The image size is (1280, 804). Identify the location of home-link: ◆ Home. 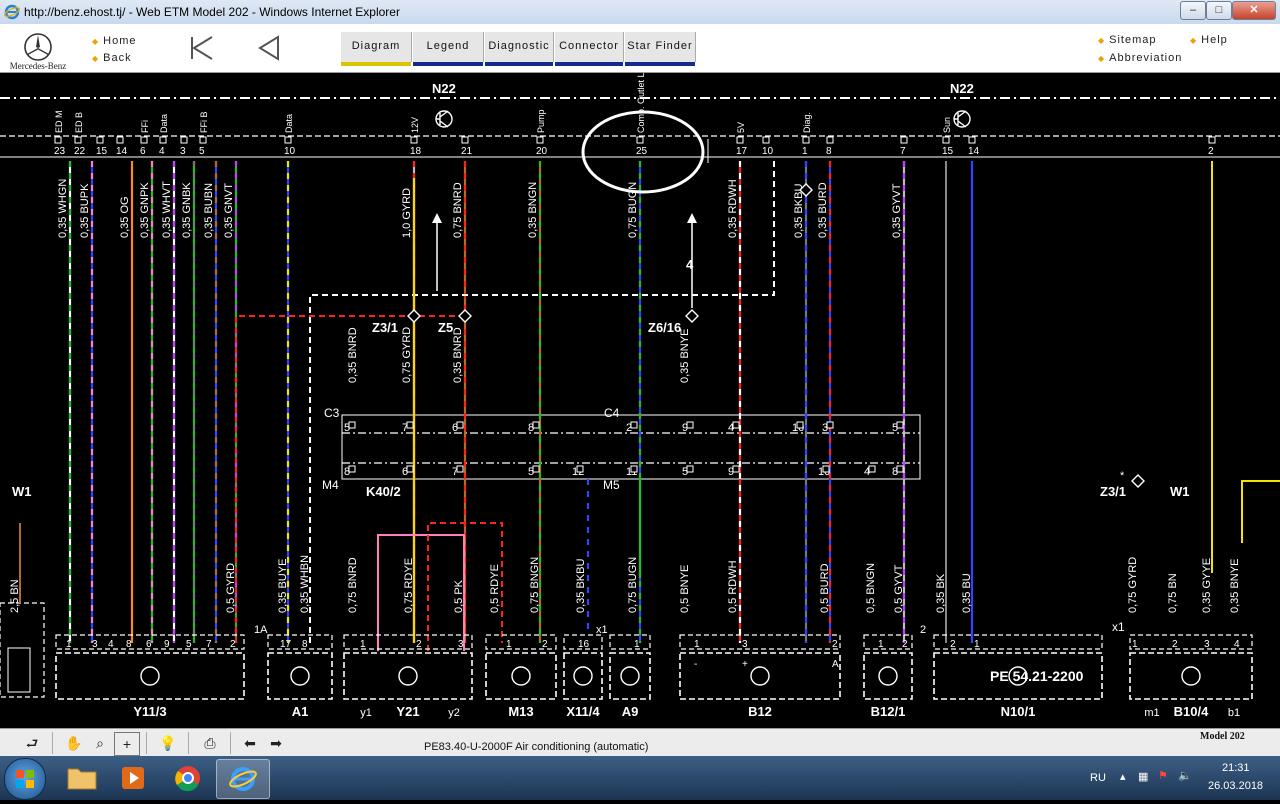
(114, 41).